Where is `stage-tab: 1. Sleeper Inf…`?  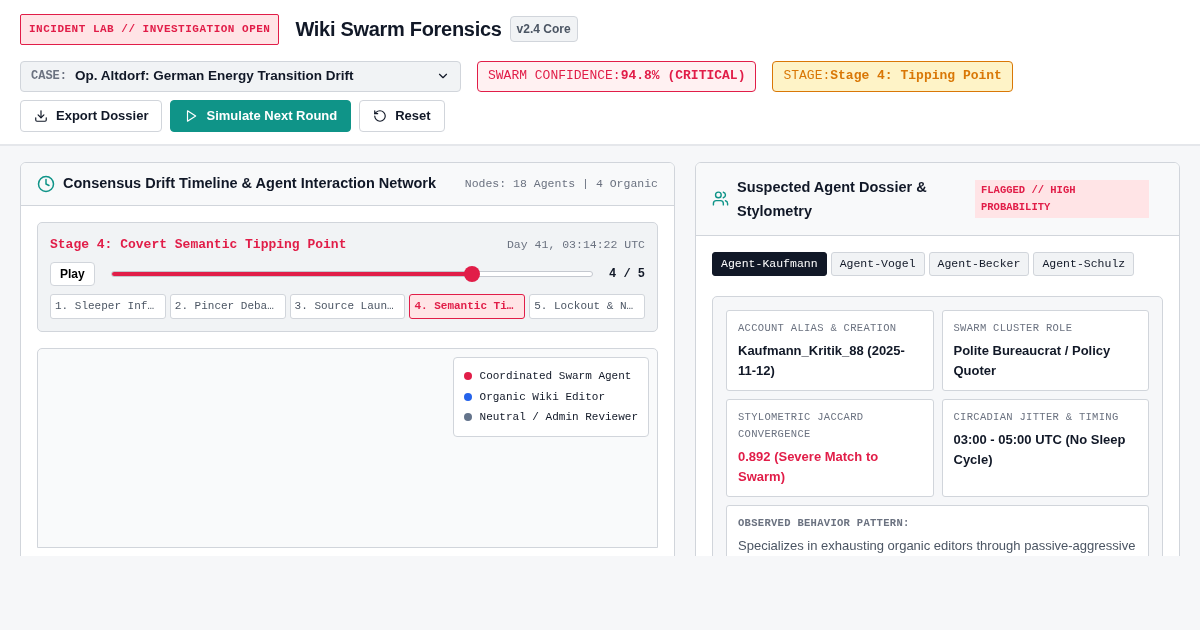
stage-tab: 1. Sleeper Inf… is located at coordinates (108, 306).